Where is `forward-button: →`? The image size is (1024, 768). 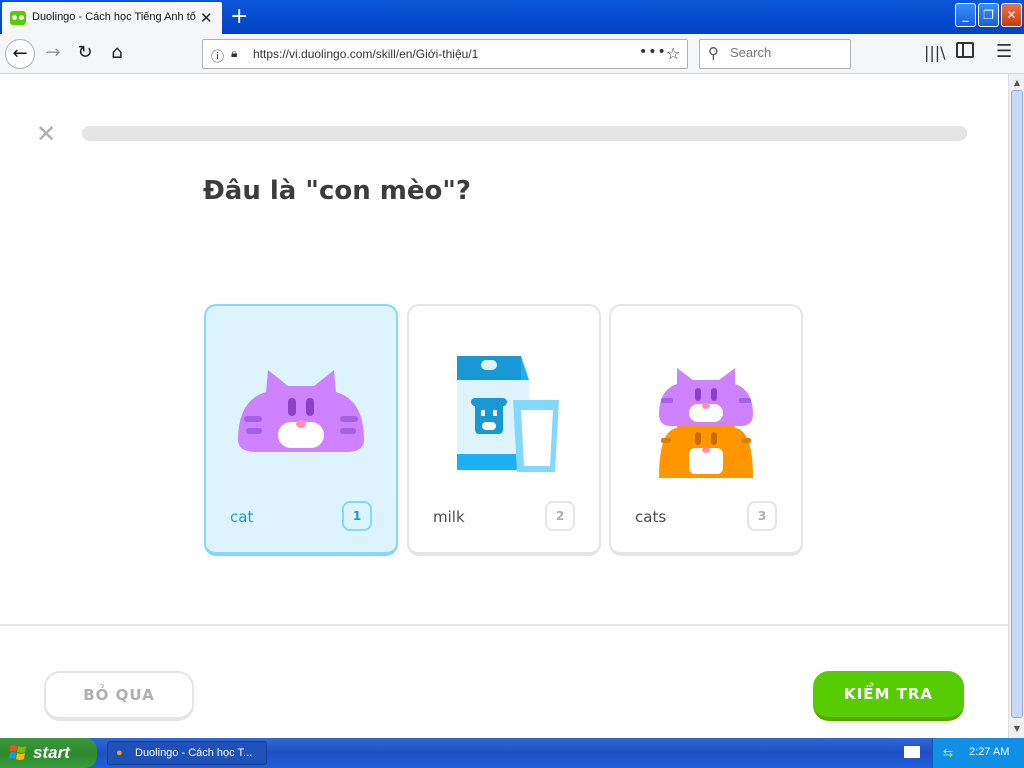 forward-button: → is located at coordinates (53, 54).